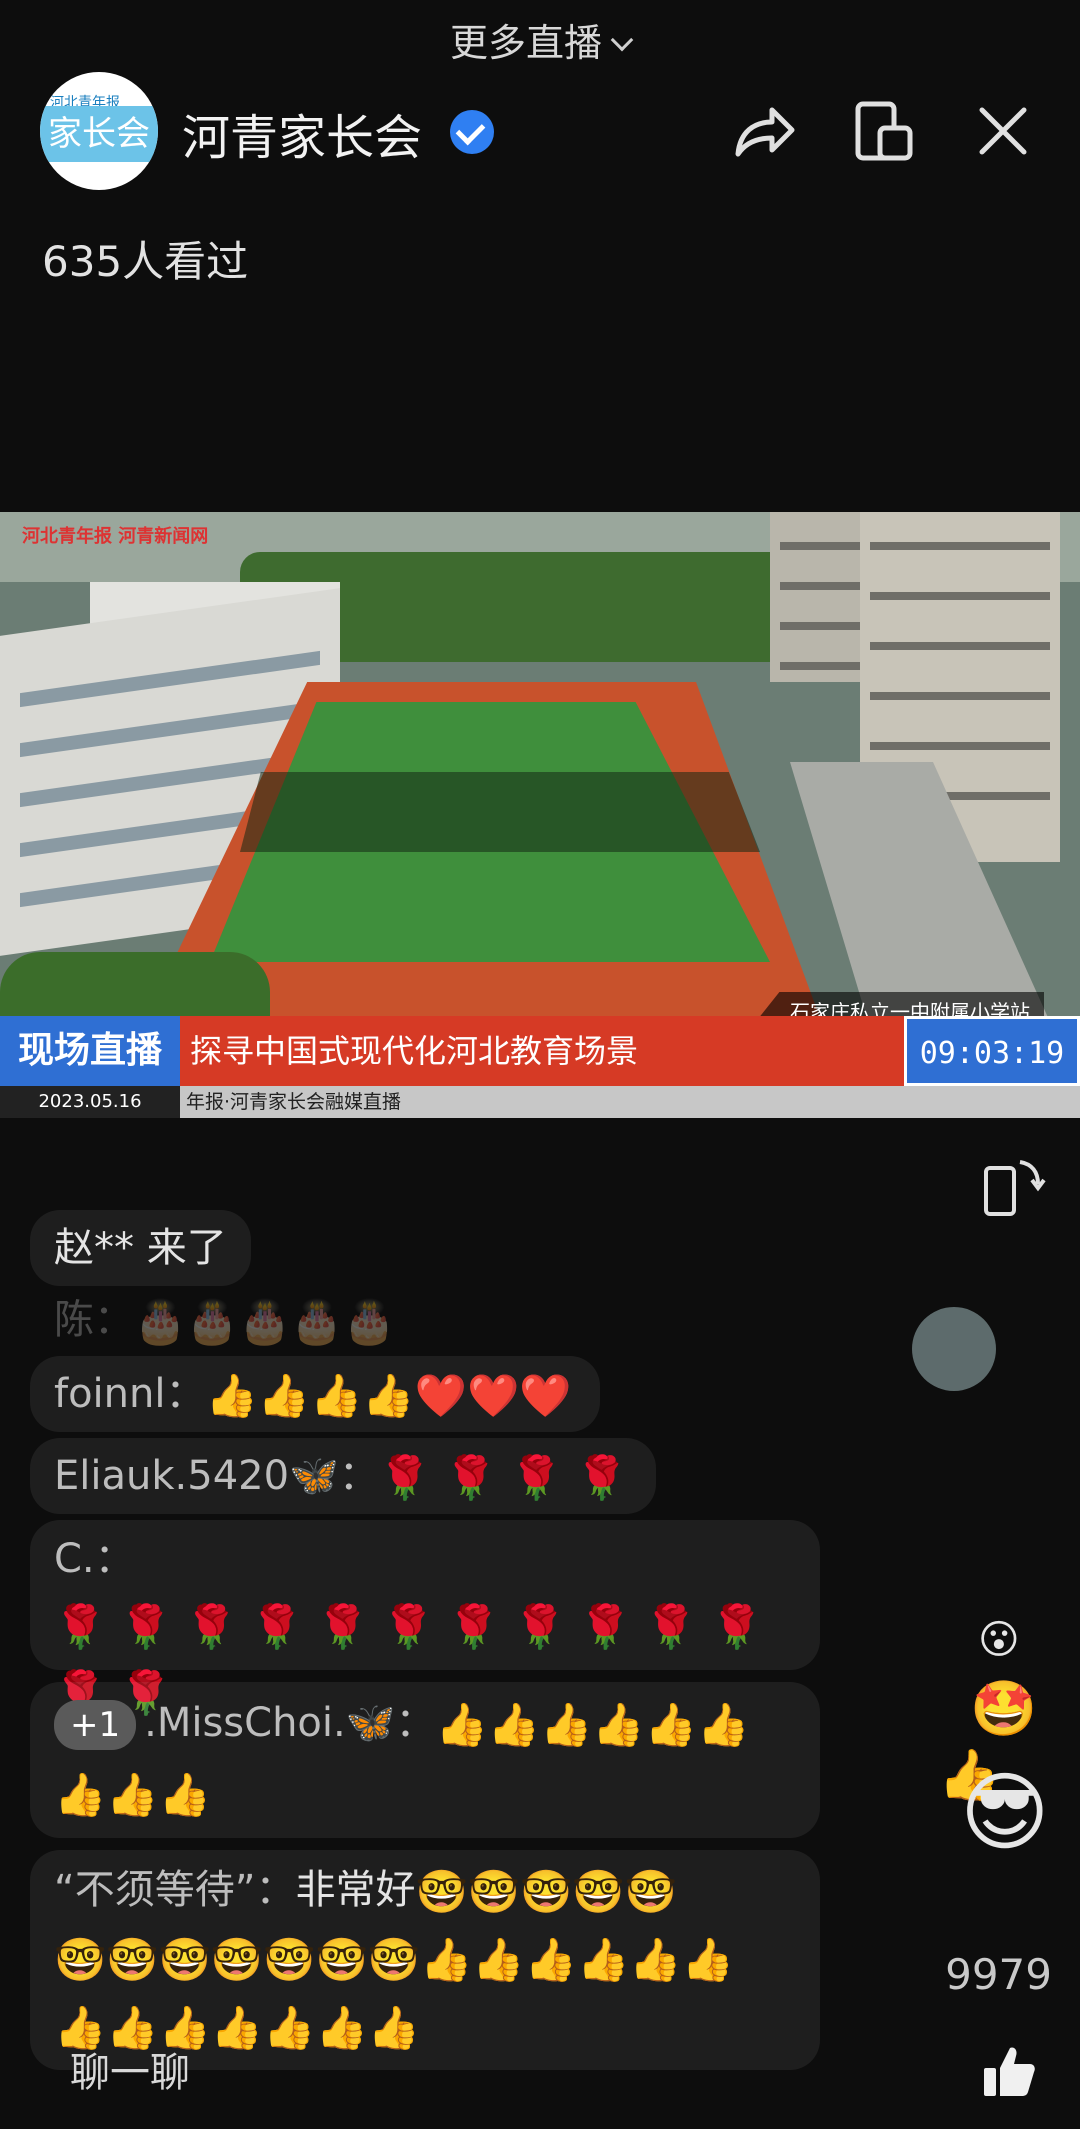 The image size is (1080, 2129). What do you see at coordinates (1008, 2072) in the screenshot?
I see `thumbs-up-icon` at bounding box center [1008, 2072].